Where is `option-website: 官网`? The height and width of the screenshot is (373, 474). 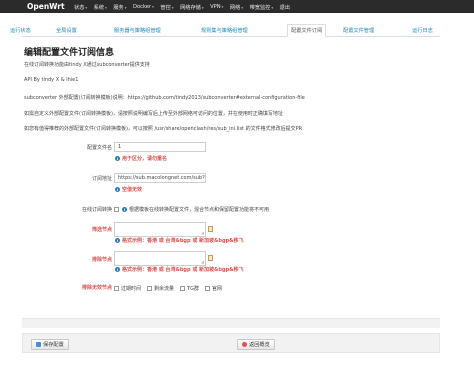 option-website: 官网 is located at coordinates (213, 288).